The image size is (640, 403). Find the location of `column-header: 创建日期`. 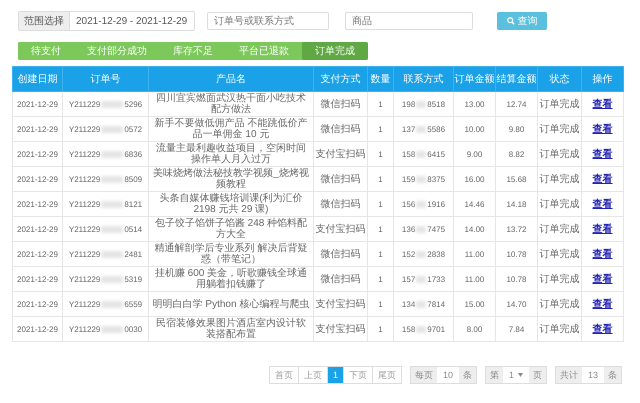

column-header: 创建日期 is located at coordinates (37, 79).